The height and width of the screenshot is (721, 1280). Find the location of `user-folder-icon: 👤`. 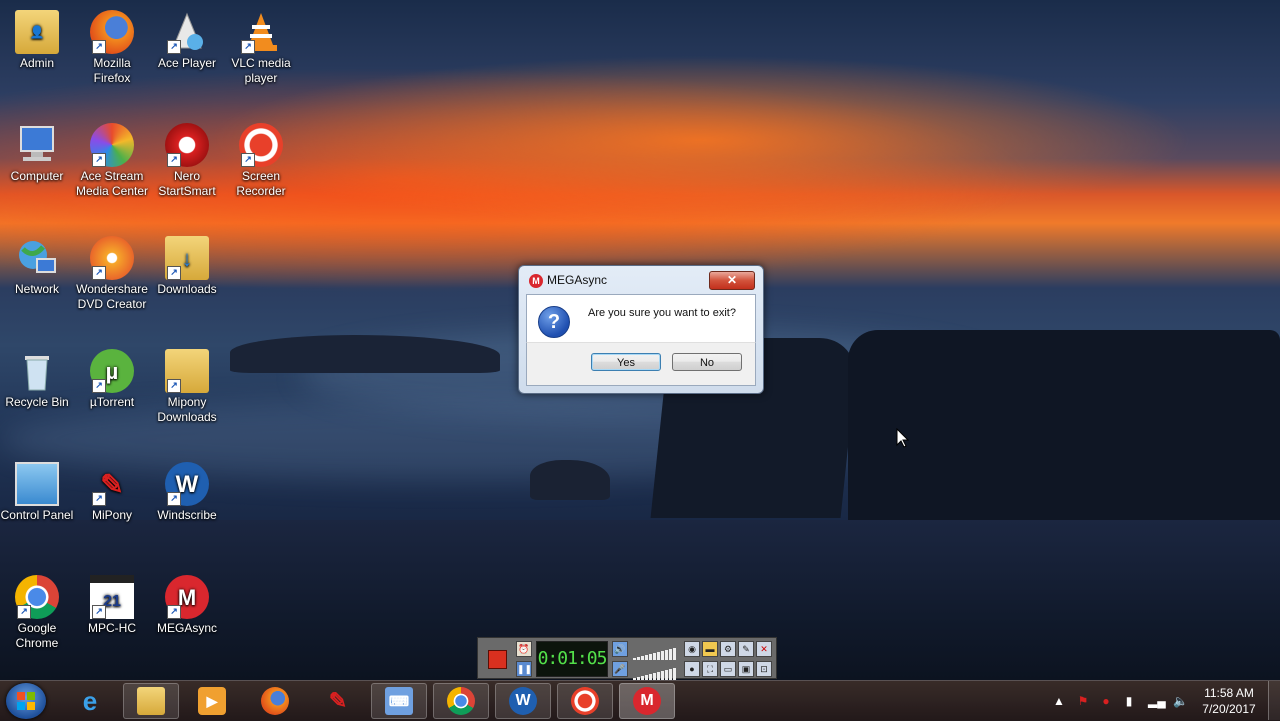

user-folder-icon: 👤 is located at coordinates (37, 32).